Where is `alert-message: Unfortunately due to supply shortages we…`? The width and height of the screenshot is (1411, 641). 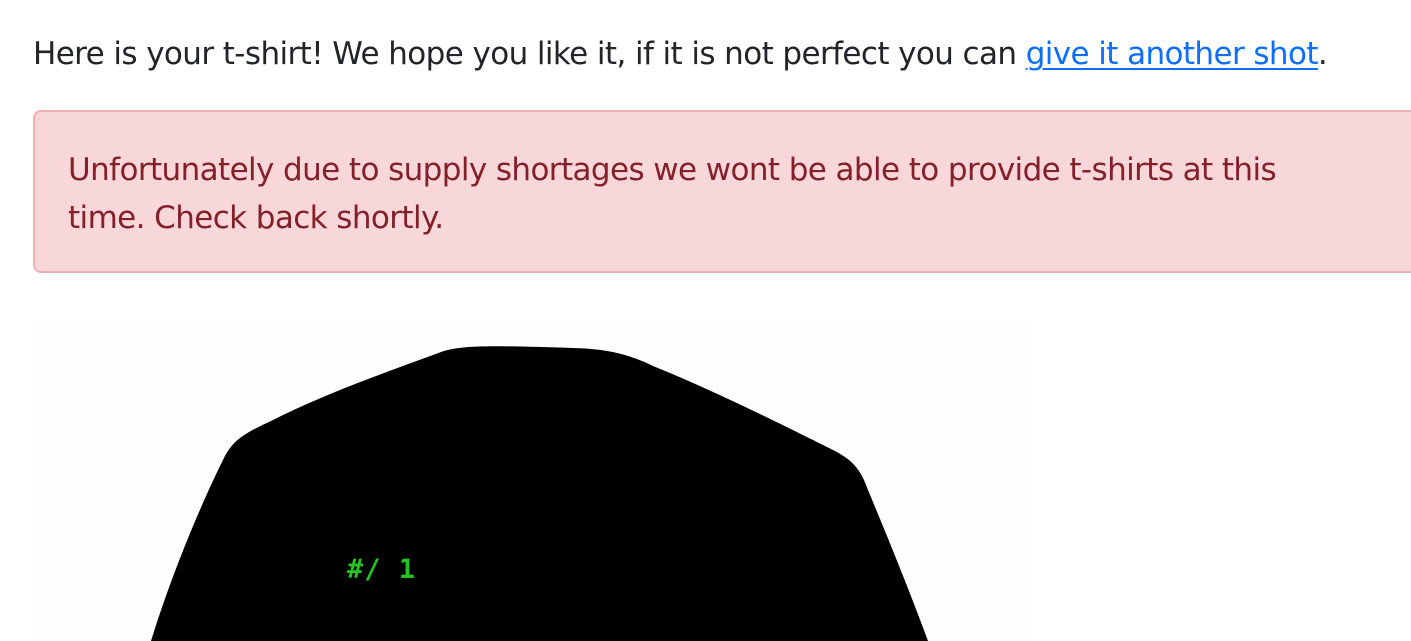 alert-message: Unfortunately due to supply shortages we… is located at coordinates (672, 194).